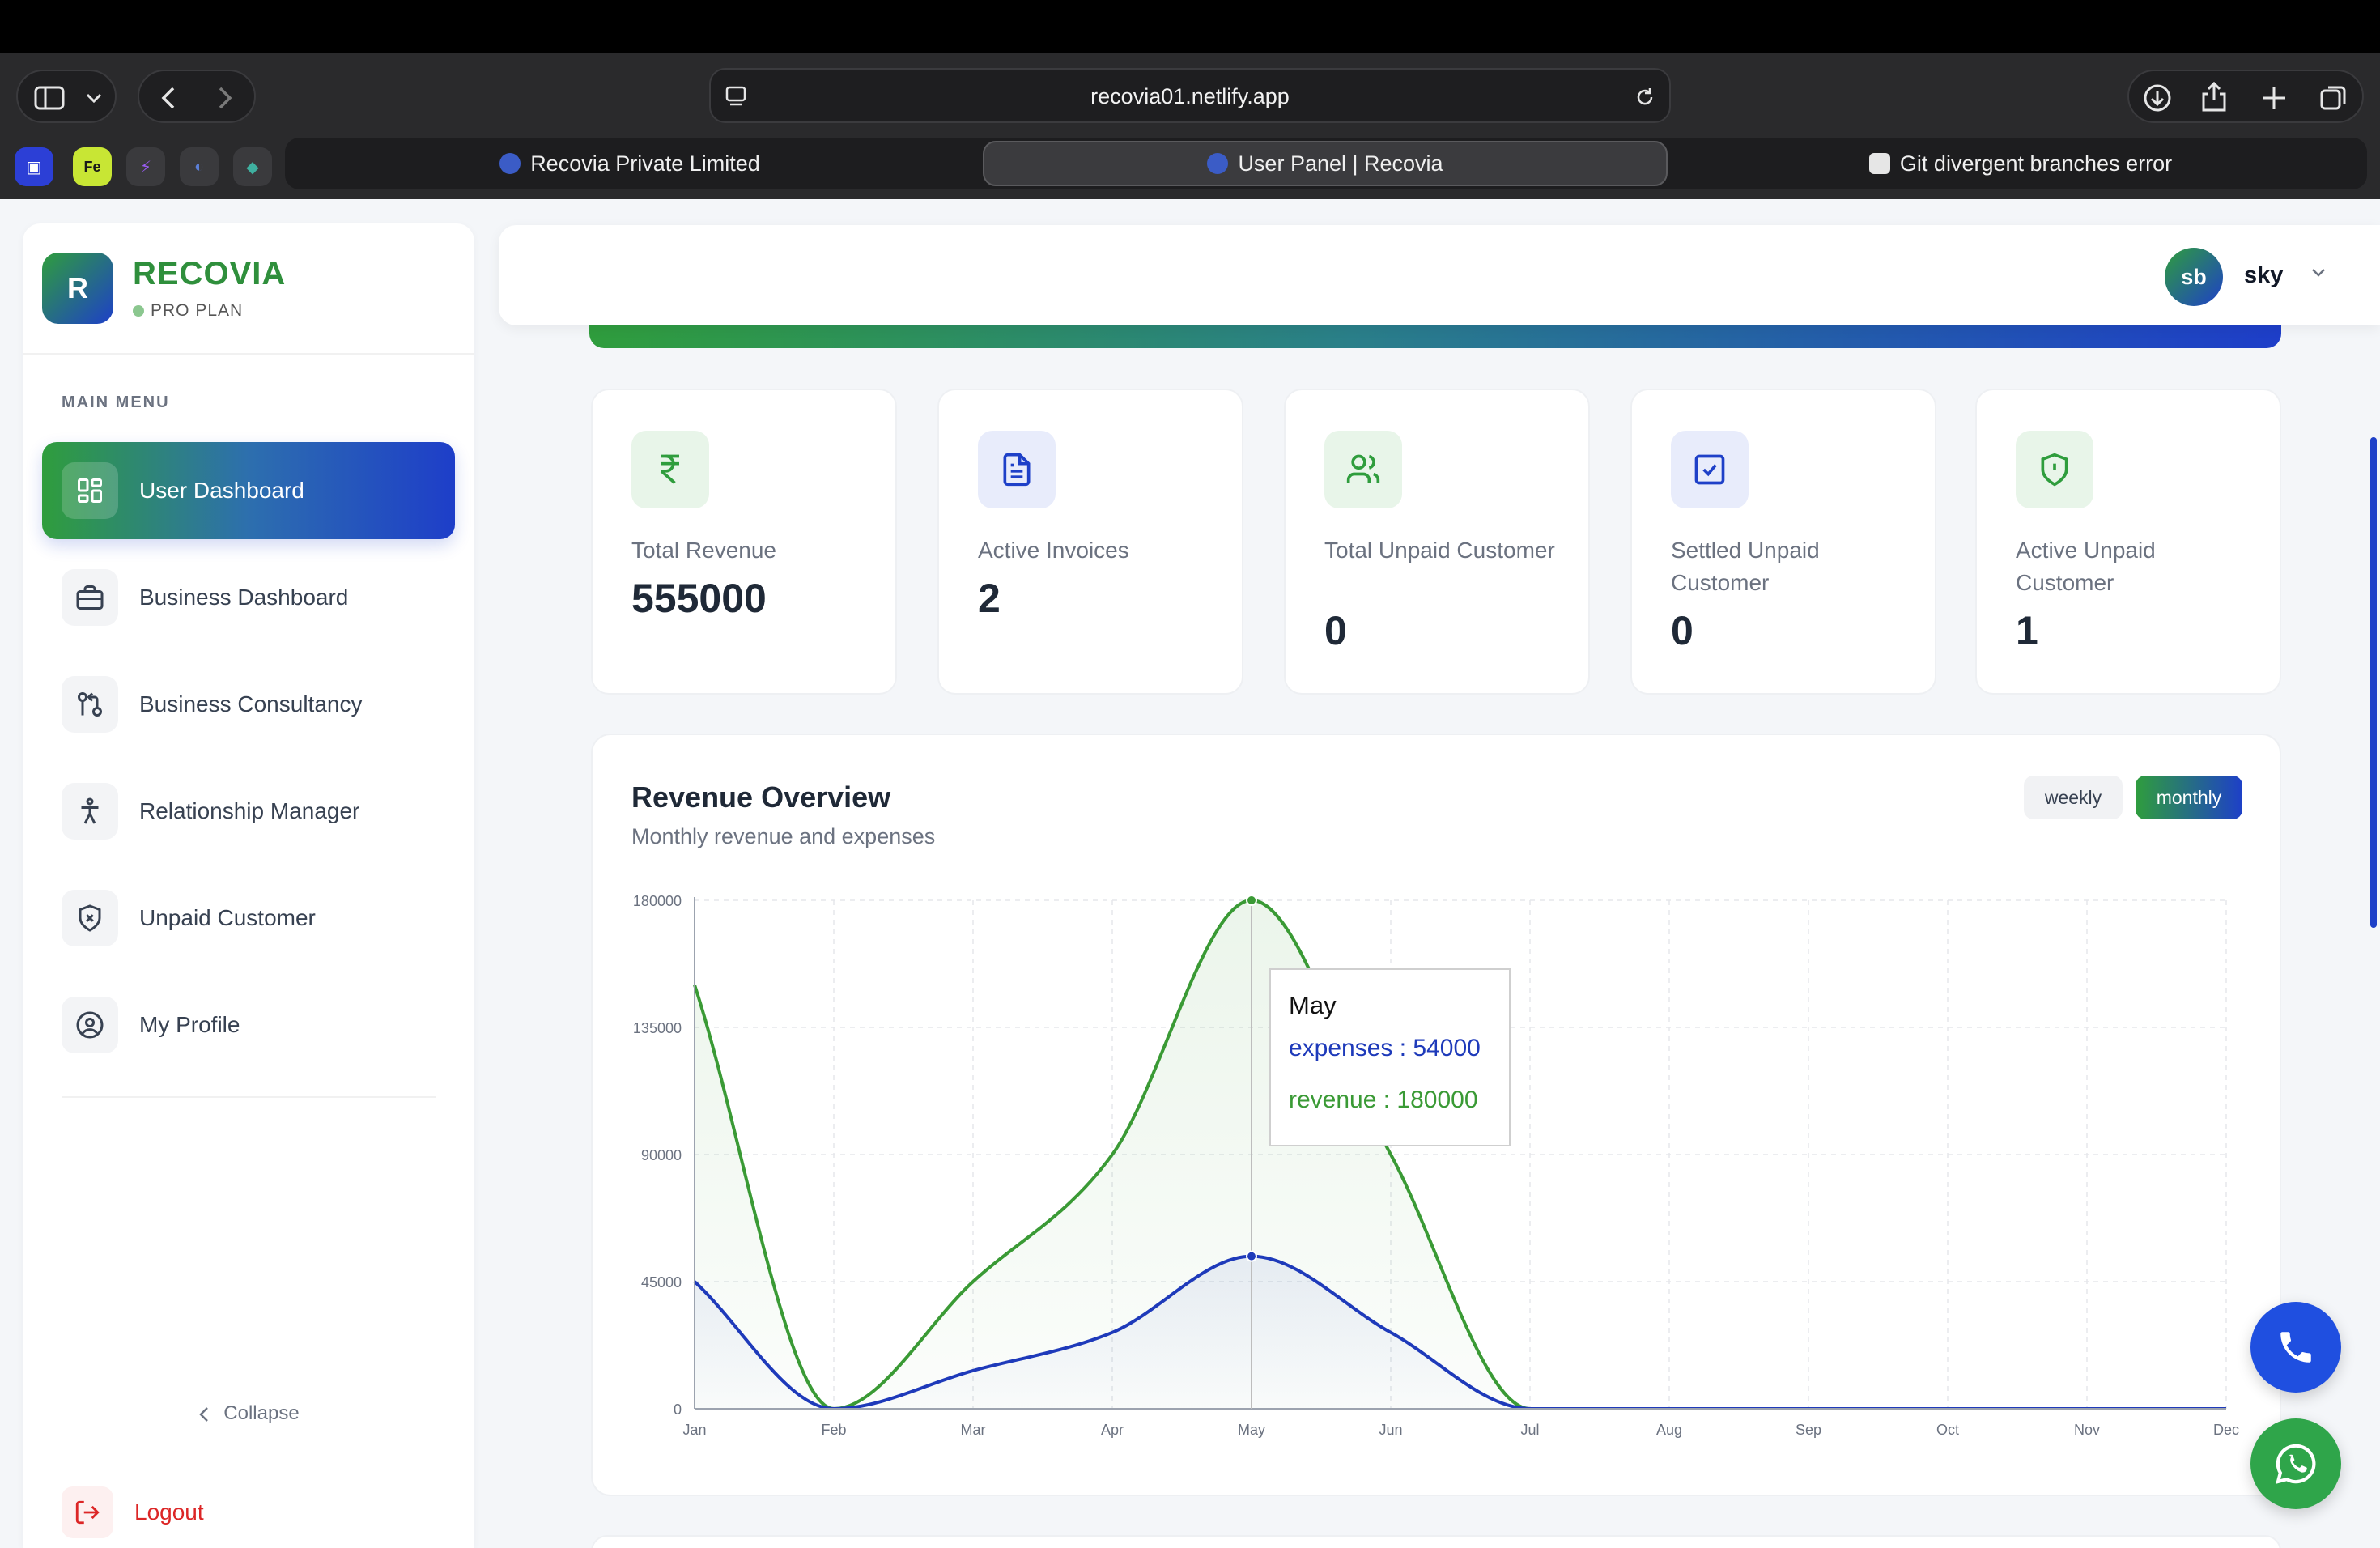 Image resolution: width=2380 pixels, height=1548 pixels. What do you see at coordinates (90, 491) in the screenshot?
I see `dashboard-grid-icon` at bounding box center [90, 491].